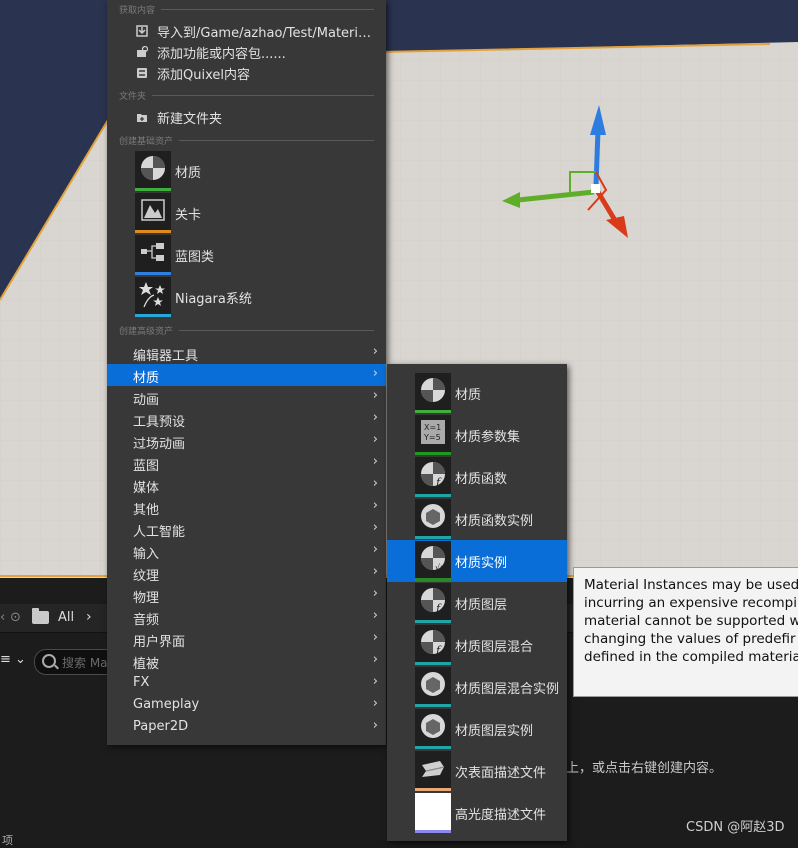  I want to click on category-ai: 人工智能 ›, so click(246, 529).